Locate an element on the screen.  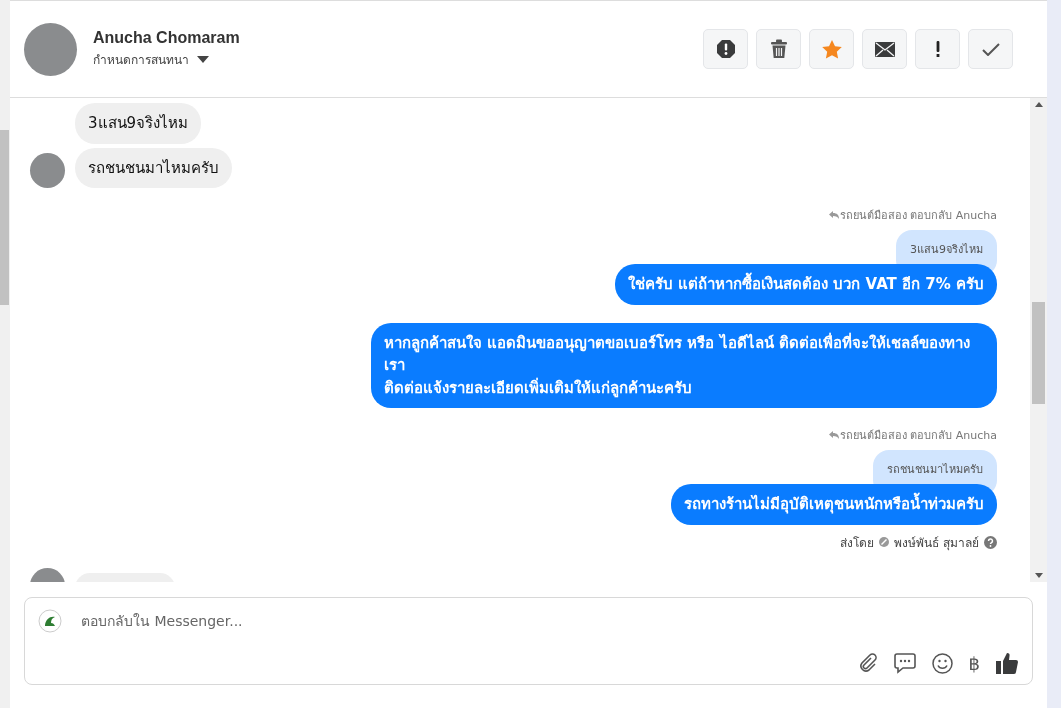
delete-button is located at coordinates (778, 49).